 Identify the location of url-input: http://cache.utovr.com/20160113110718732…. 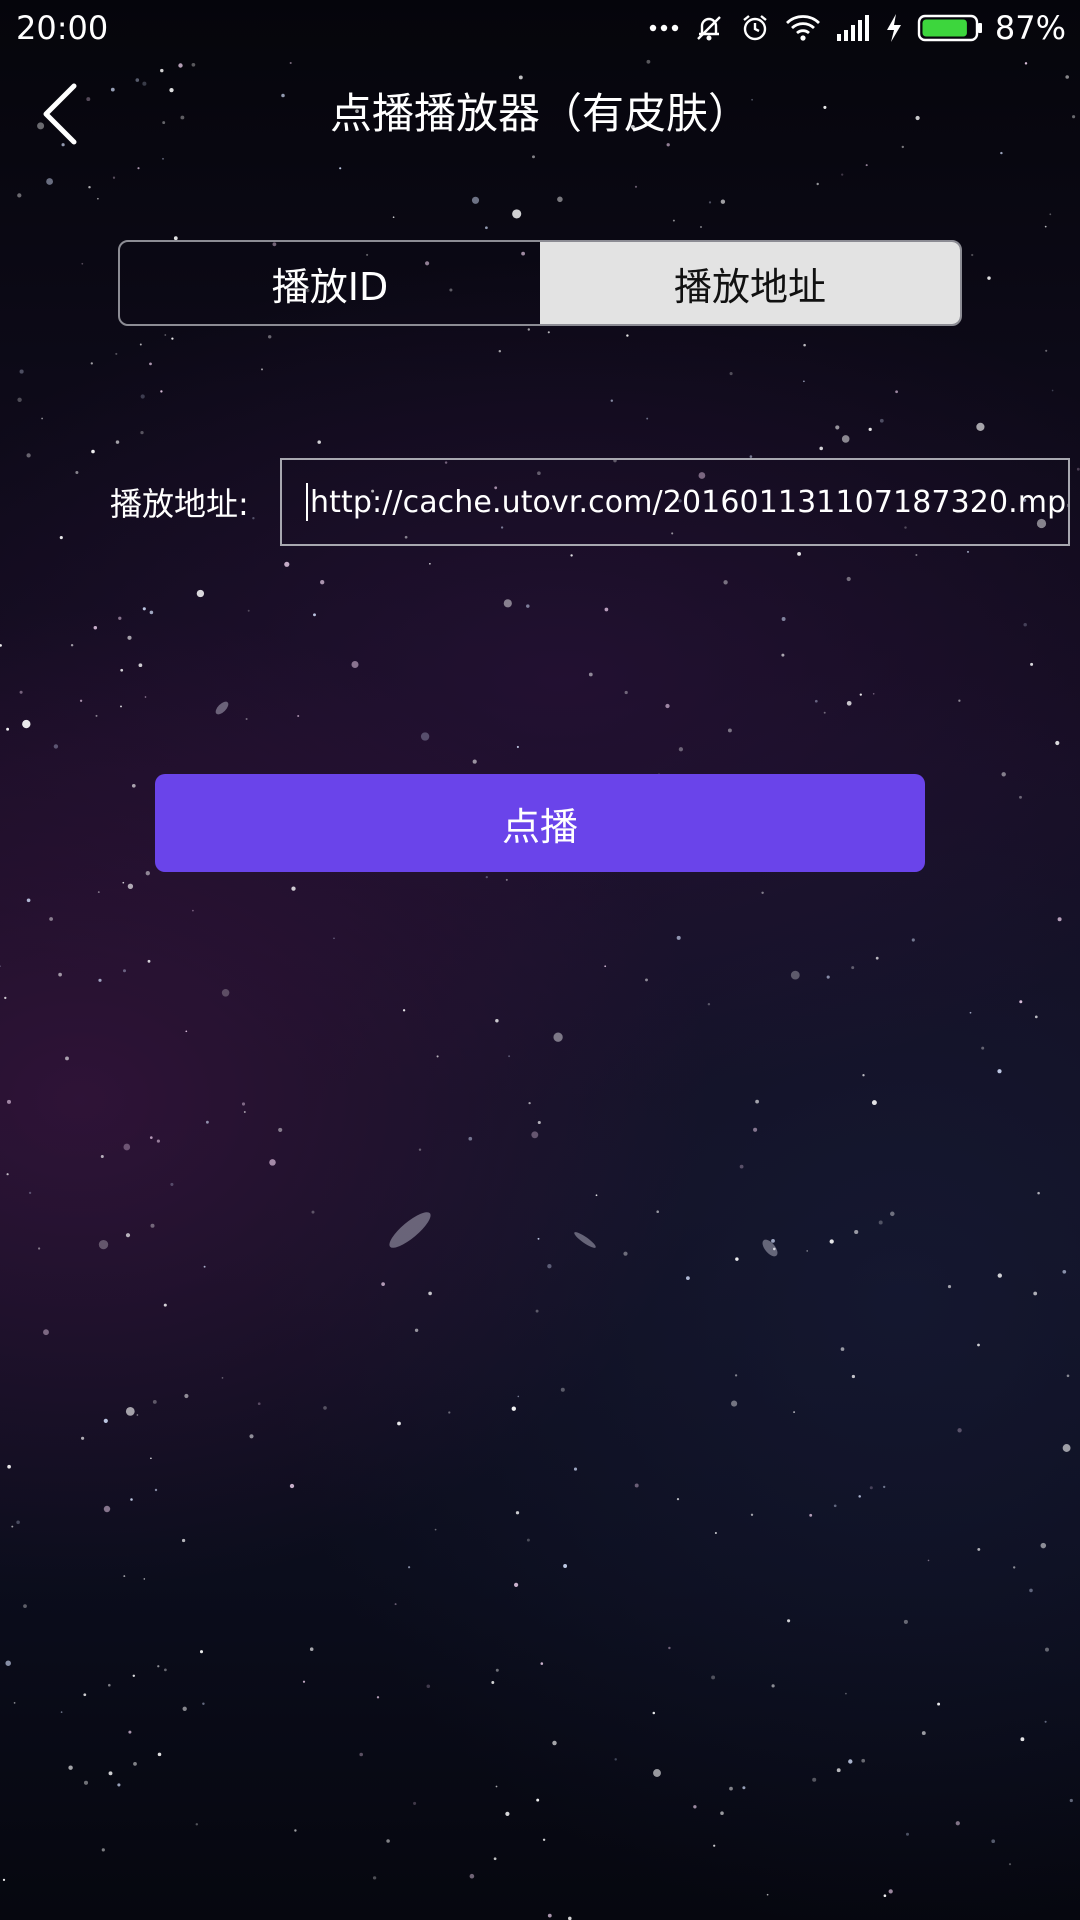
(675, 502).